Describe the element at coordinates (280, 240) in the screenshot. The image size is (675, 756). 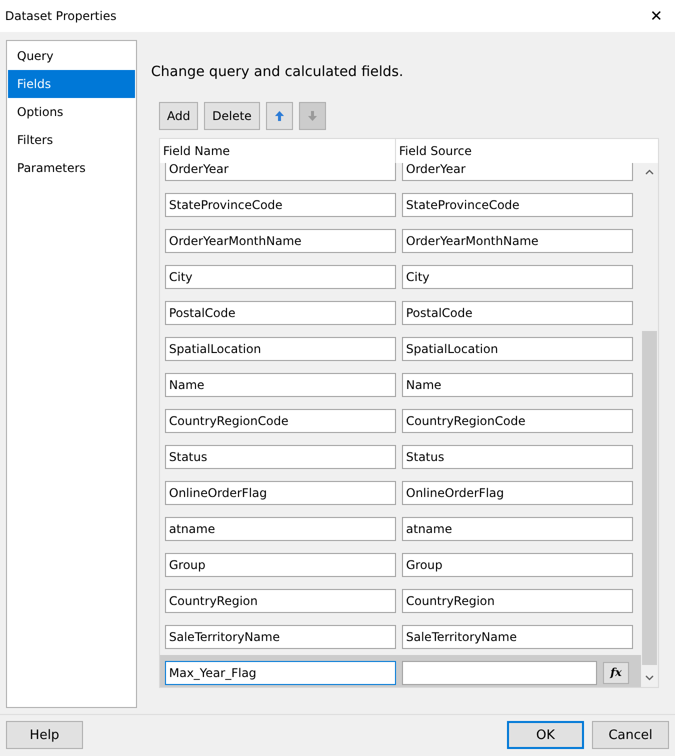
I see `field-name-input: OrderYearMonthName` at that location.